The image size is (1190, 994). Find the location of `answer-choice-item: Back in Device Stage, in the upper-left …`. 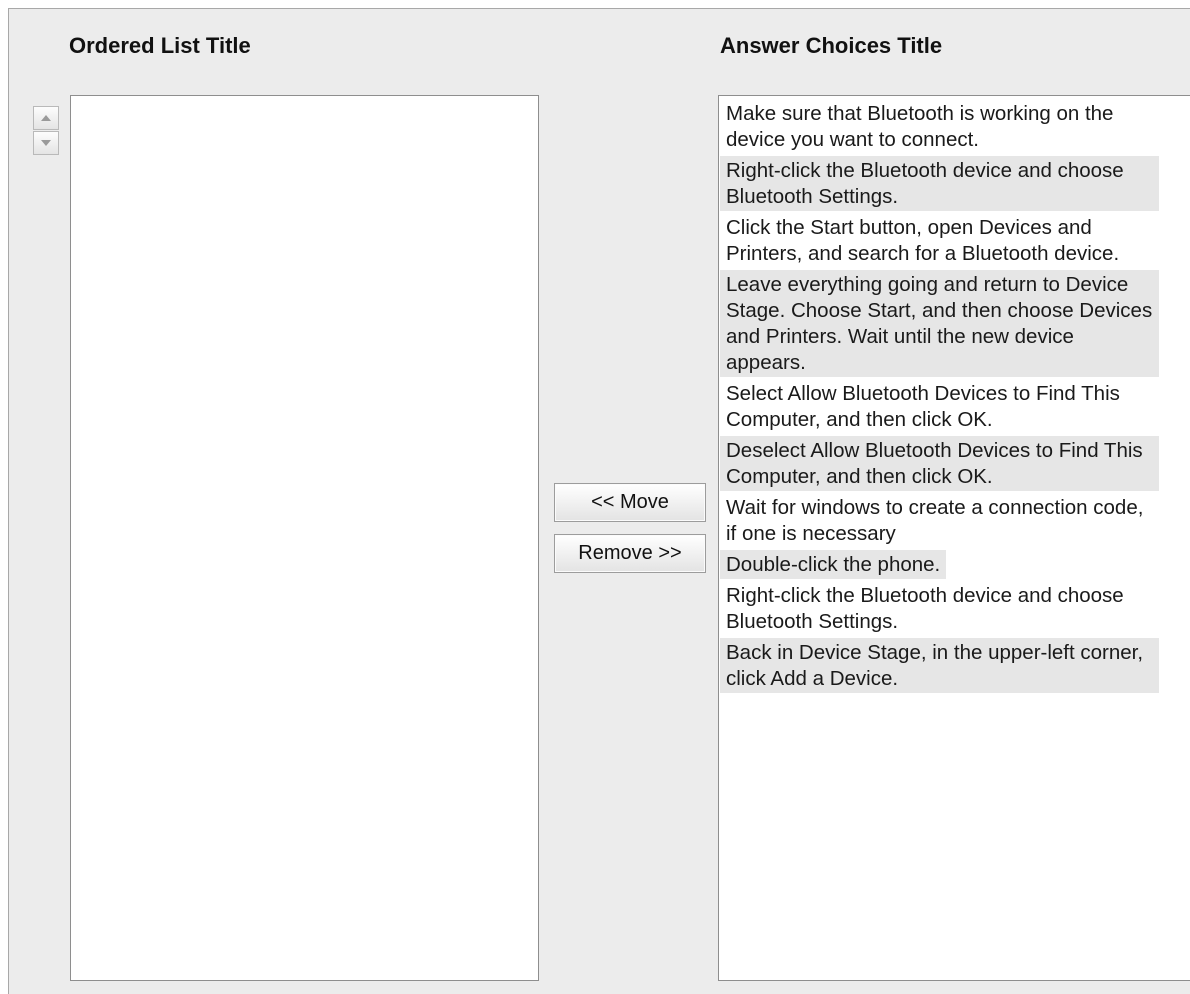

answer-choice-item: Back in Device Stage, in the upper-left … is located at coordinates (939, 665).